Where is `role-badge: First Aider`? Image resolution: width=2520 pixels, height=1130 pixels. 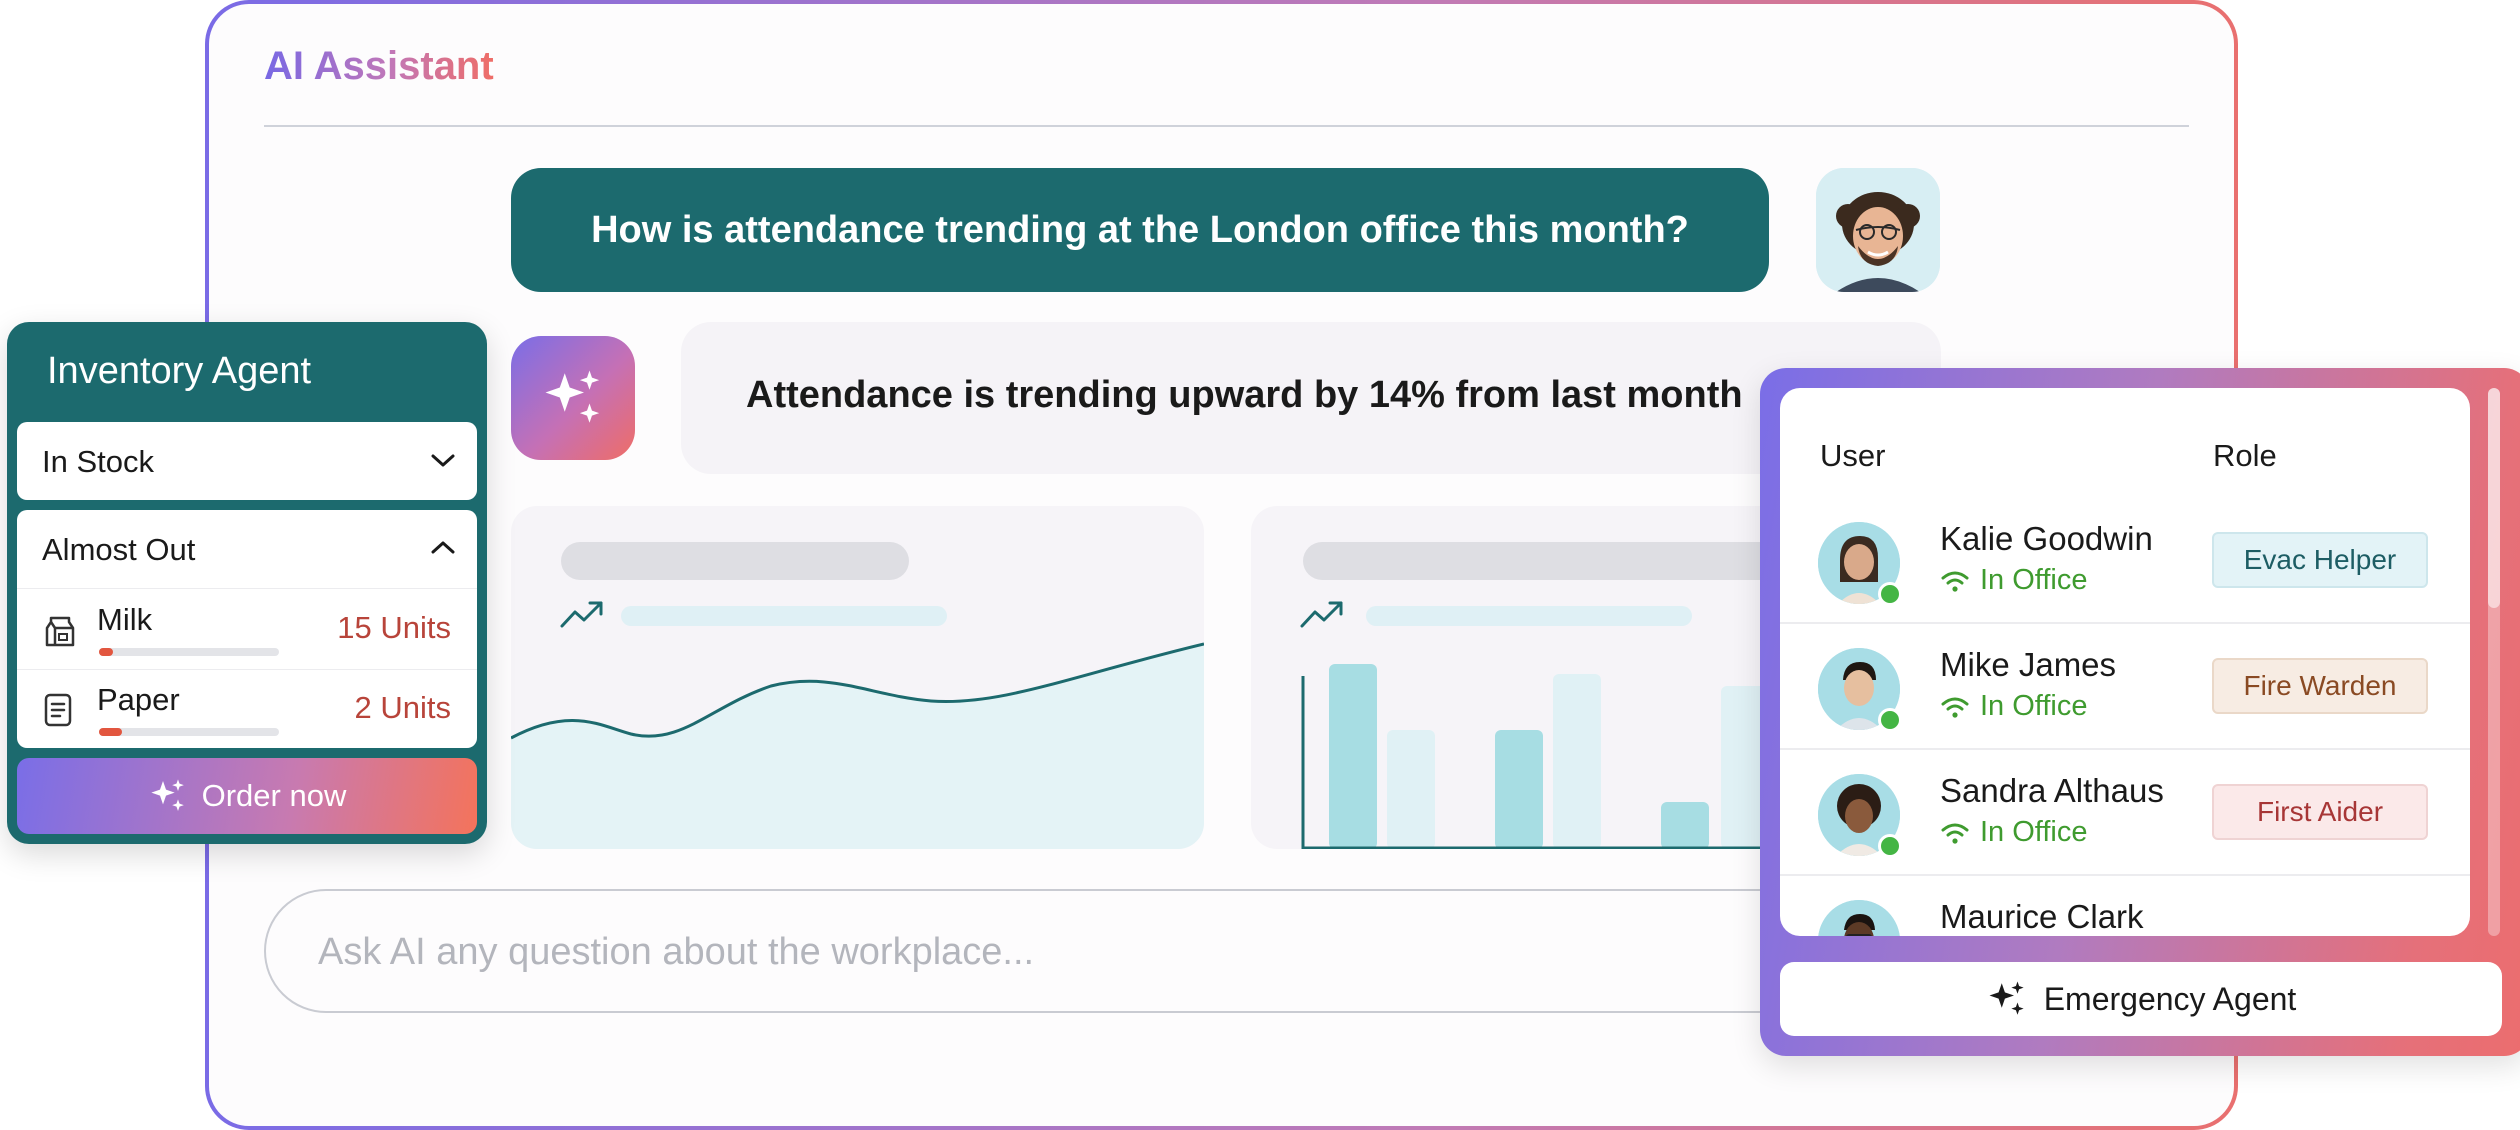
role-badge: First Aider is located at coordinates (2320, 812).